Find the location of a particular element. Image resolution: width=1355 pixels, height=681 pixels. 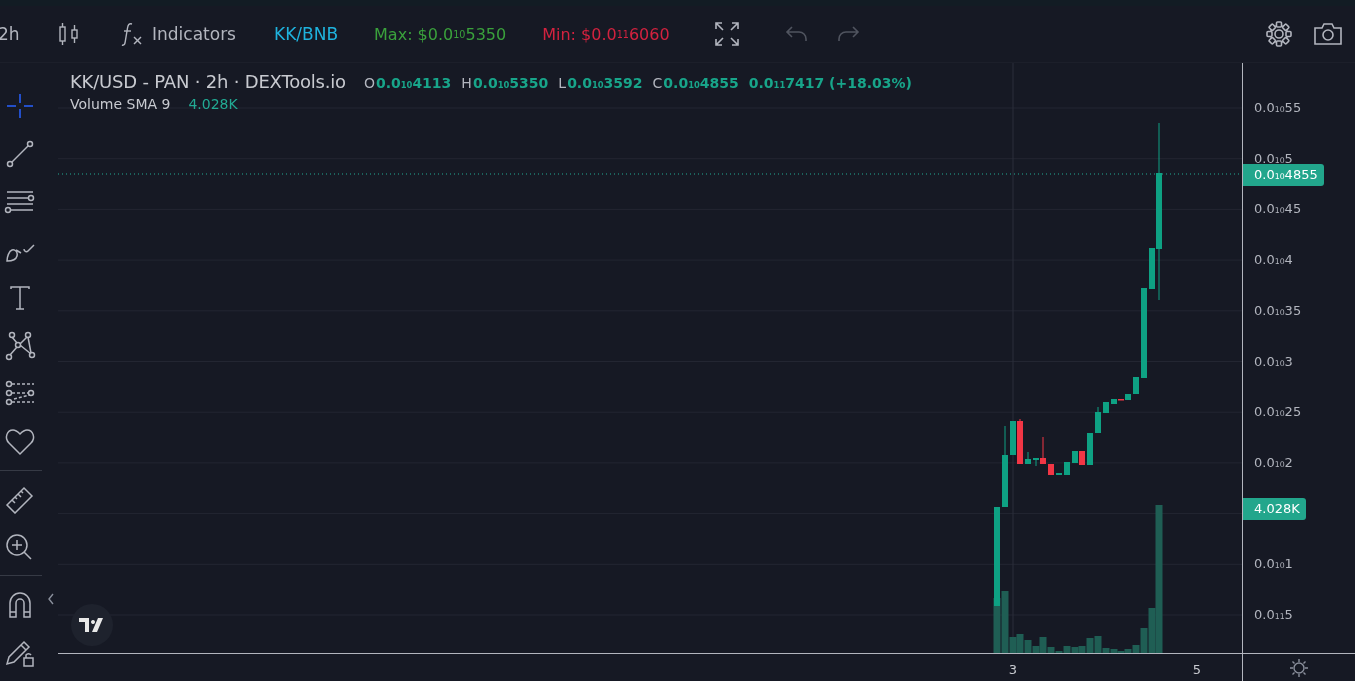

volume-value: 4.028K is located at coordinates (213, 104).